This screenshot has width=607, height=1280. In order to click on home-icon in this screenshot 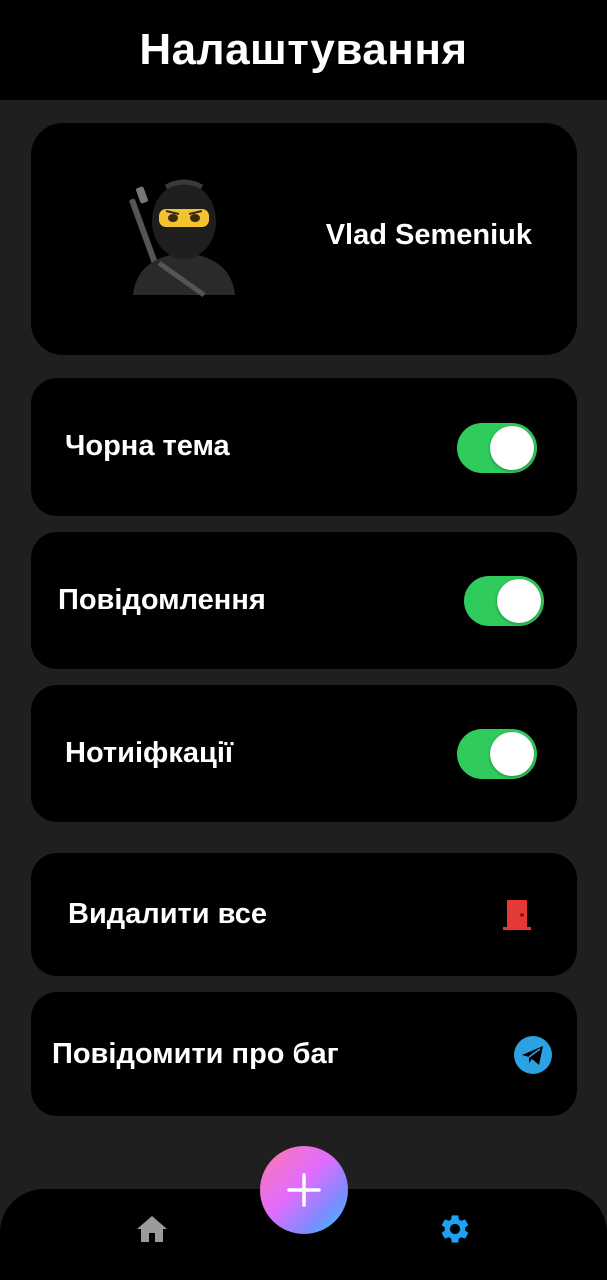, I will do `click(152, 1229)`.